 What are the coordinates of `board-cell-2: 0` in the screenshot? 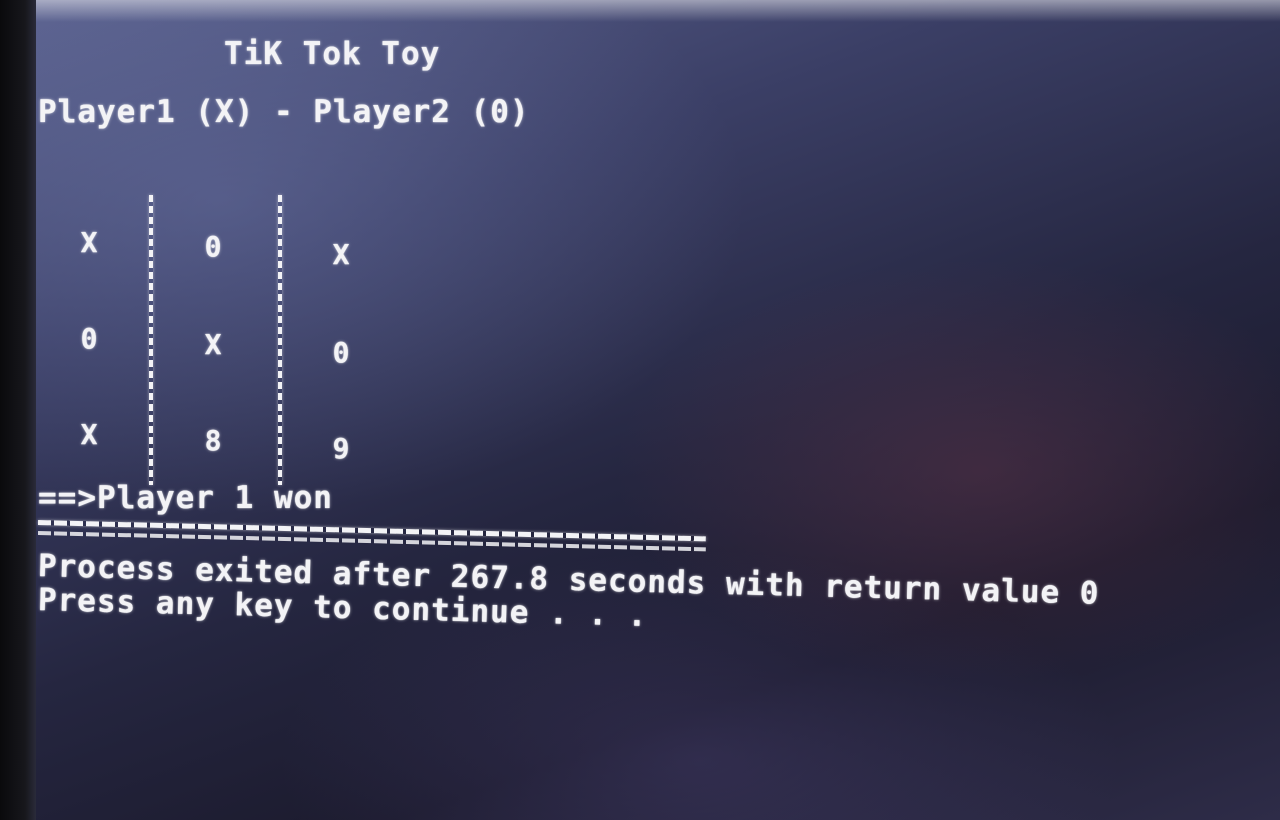 It's located at (213, 246).